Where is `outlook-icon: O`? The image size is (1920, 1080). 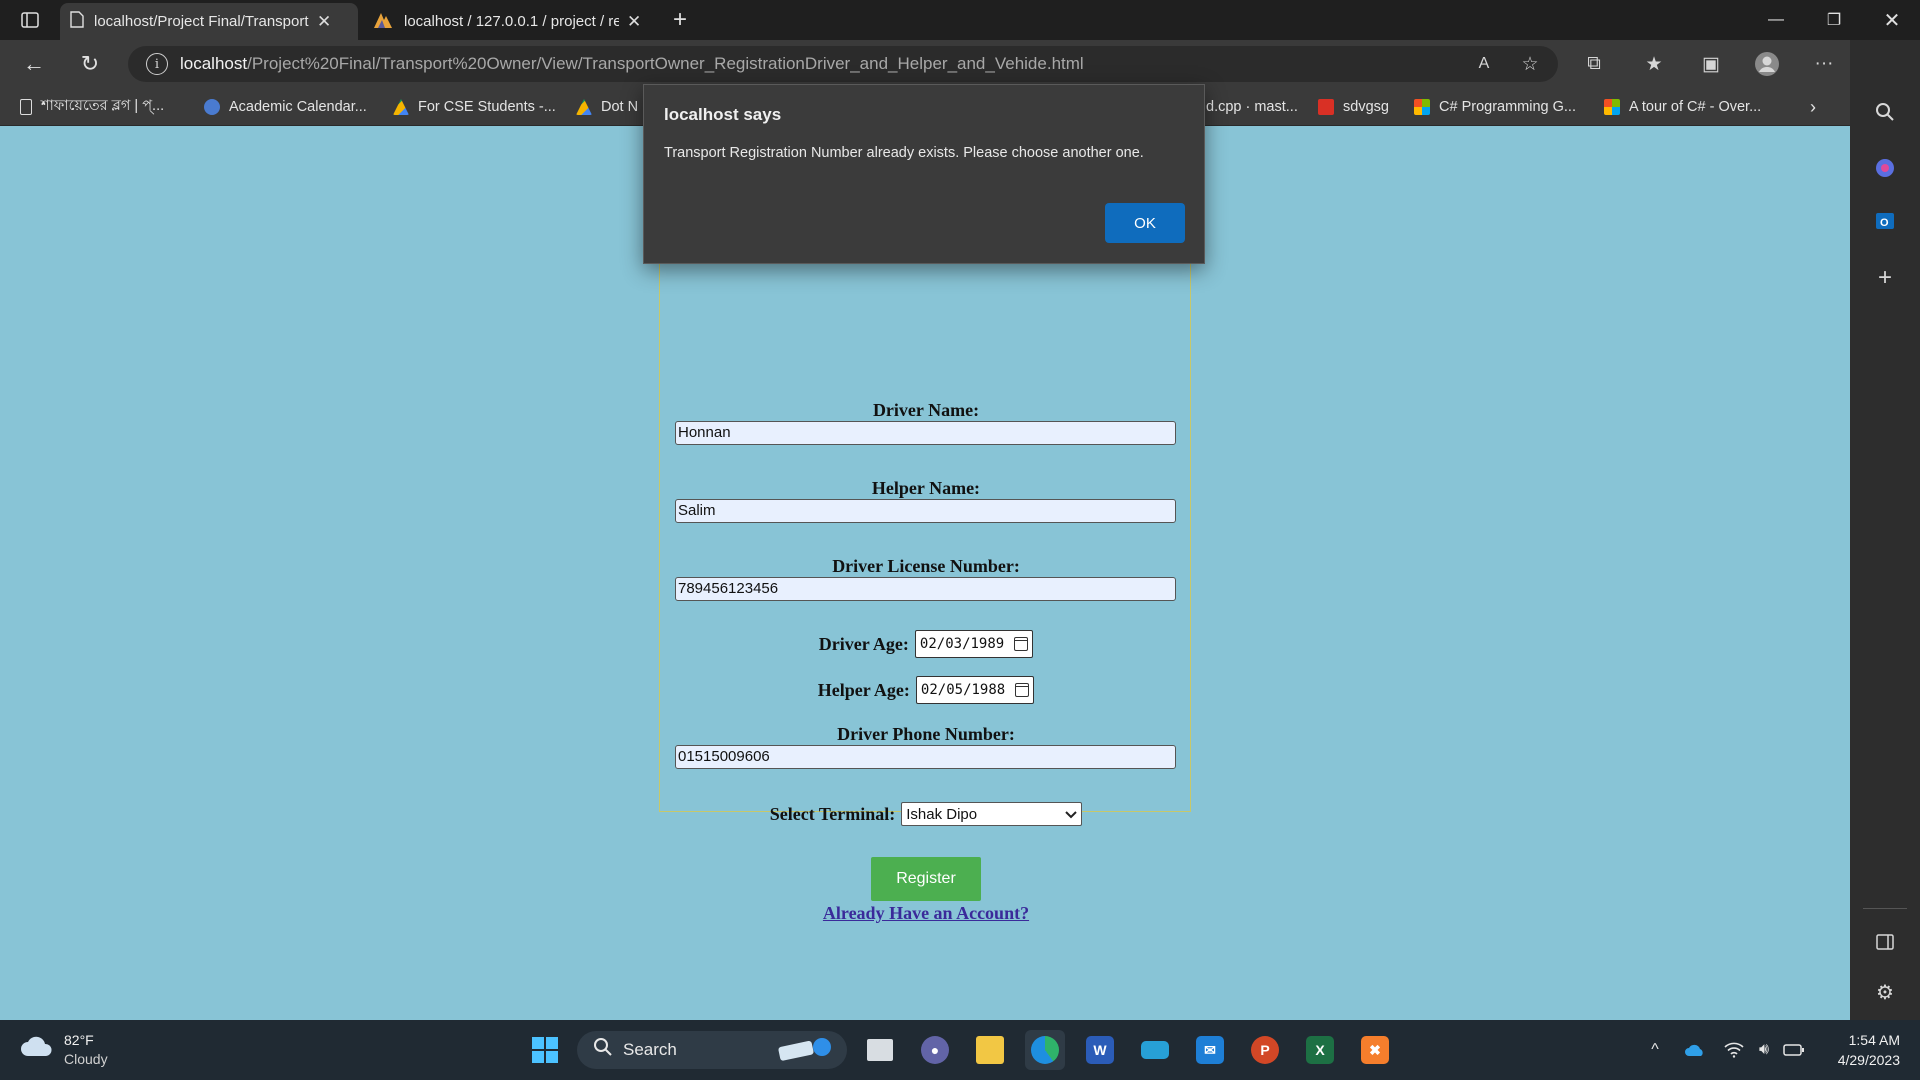 outlook-icon: O is located at coordinates (1885, 221).